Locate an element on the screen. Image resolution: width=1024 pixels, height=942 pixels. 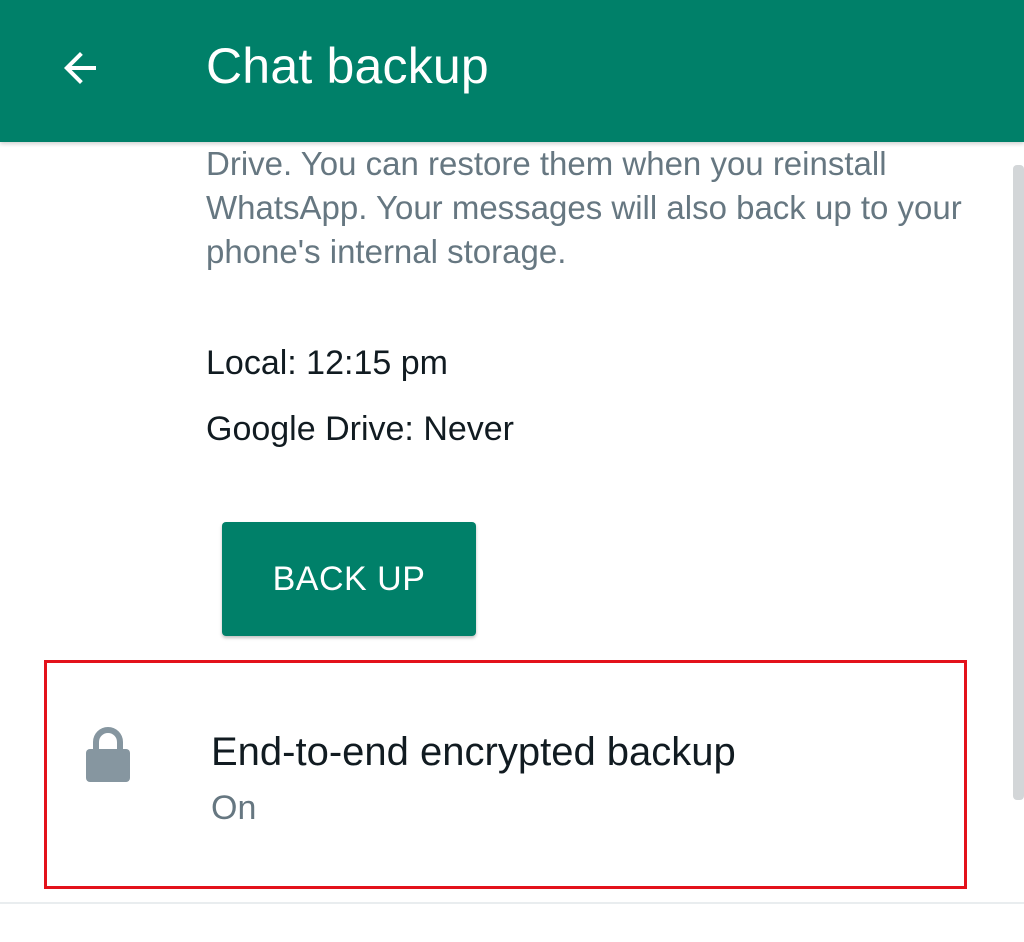
divider is located at coordinates (512, 903).